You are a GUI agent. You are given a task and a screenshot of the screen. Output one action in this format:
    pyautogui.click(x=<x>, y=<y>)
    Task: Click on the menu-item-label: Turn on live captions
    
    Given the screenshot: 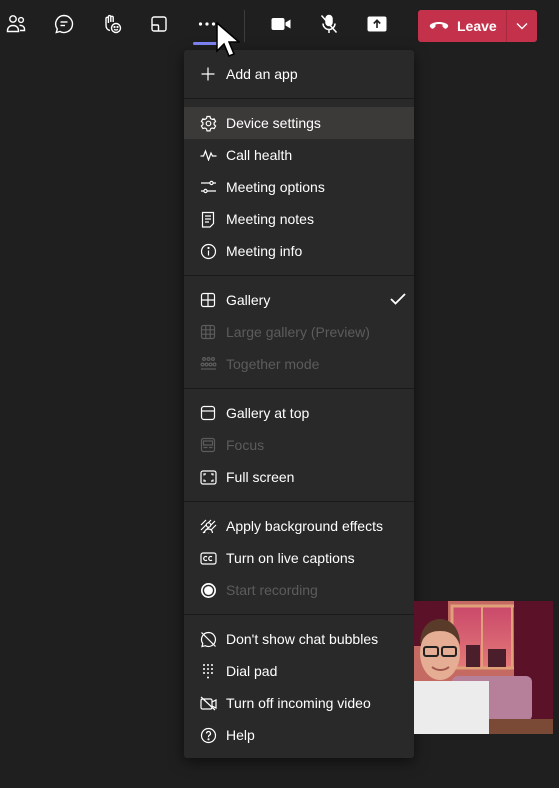 What is the action you would take?
    pyautogui.click(x=290, y=558)
    